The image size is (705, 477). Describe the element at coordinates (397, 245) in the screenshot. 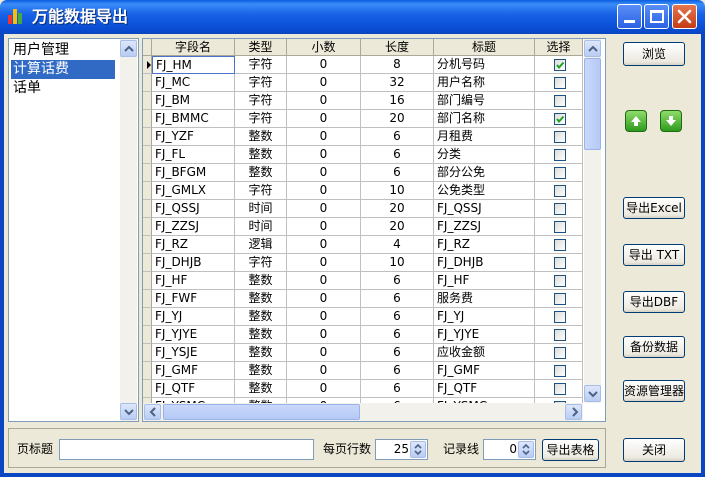

I see `length-cell: 4` at that location.